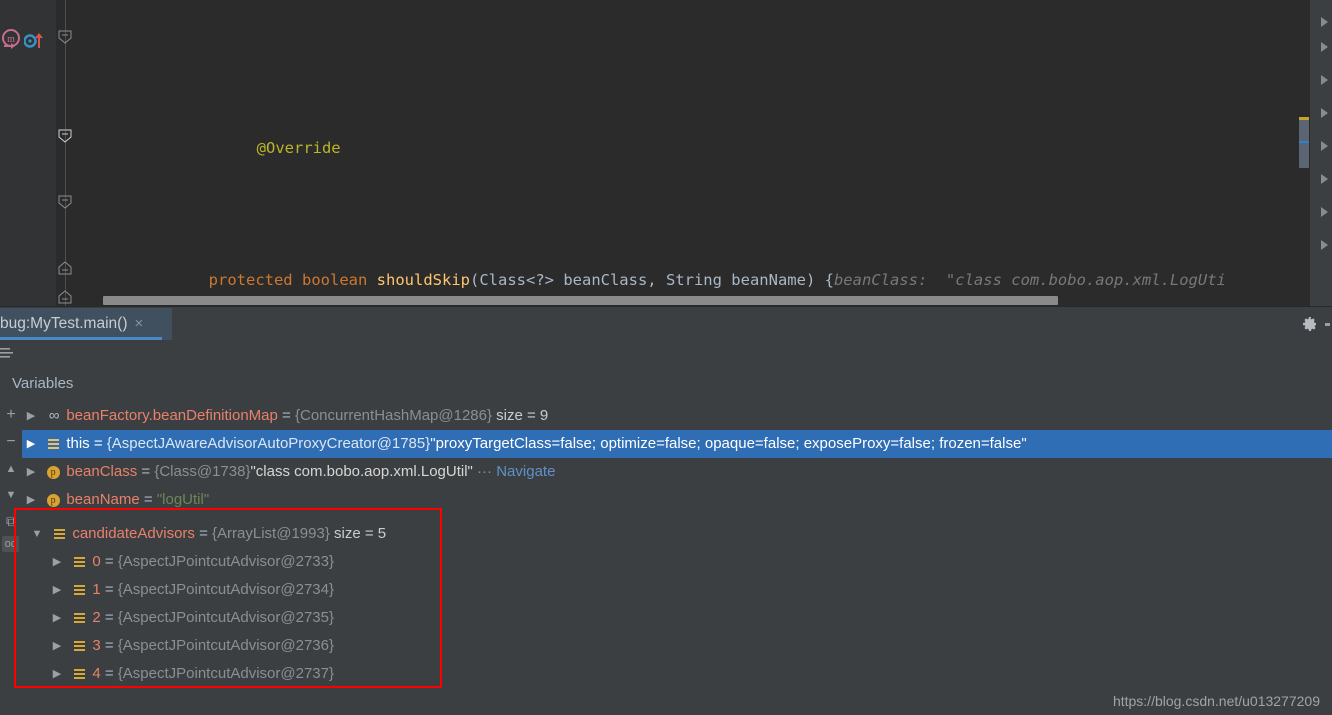 The height and width of the screenshot is (715, 1332). What do you see at coordinates (484, 471) in the screenshot?
I see `ellipsis-icon: ···` at bounding box center [484, 471].